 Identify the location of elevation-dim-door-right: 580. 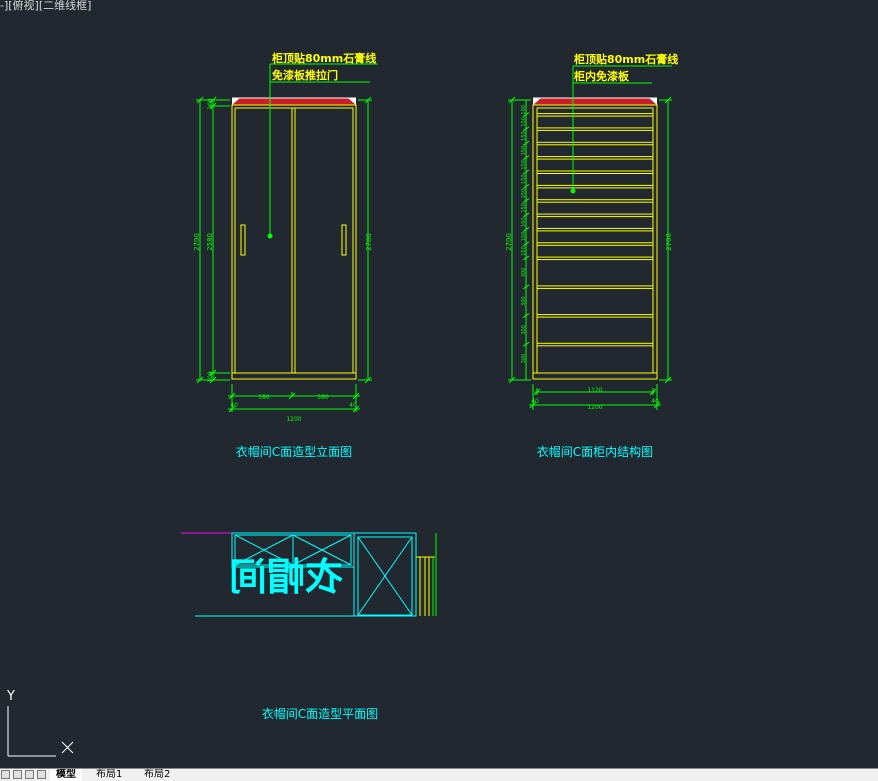
(323, 397).